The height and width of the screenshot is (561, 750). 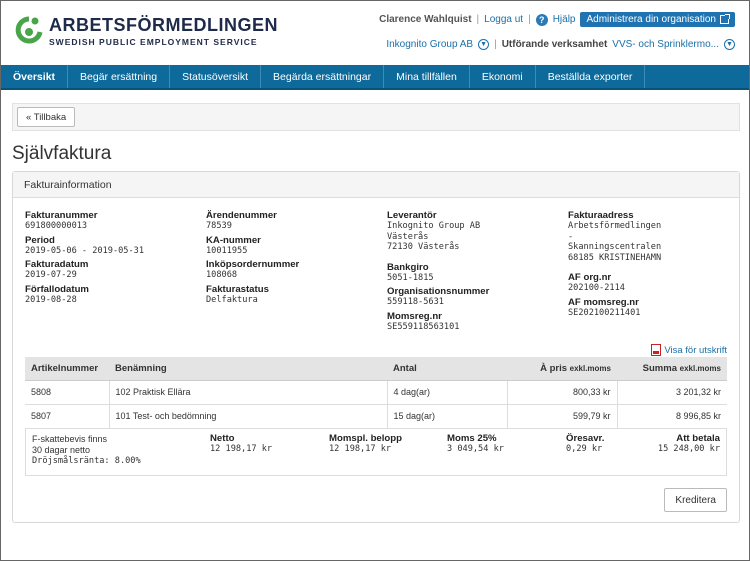 I want to click on nav-item-ekonomi: Ekonomi, so click(x=503, y=76).